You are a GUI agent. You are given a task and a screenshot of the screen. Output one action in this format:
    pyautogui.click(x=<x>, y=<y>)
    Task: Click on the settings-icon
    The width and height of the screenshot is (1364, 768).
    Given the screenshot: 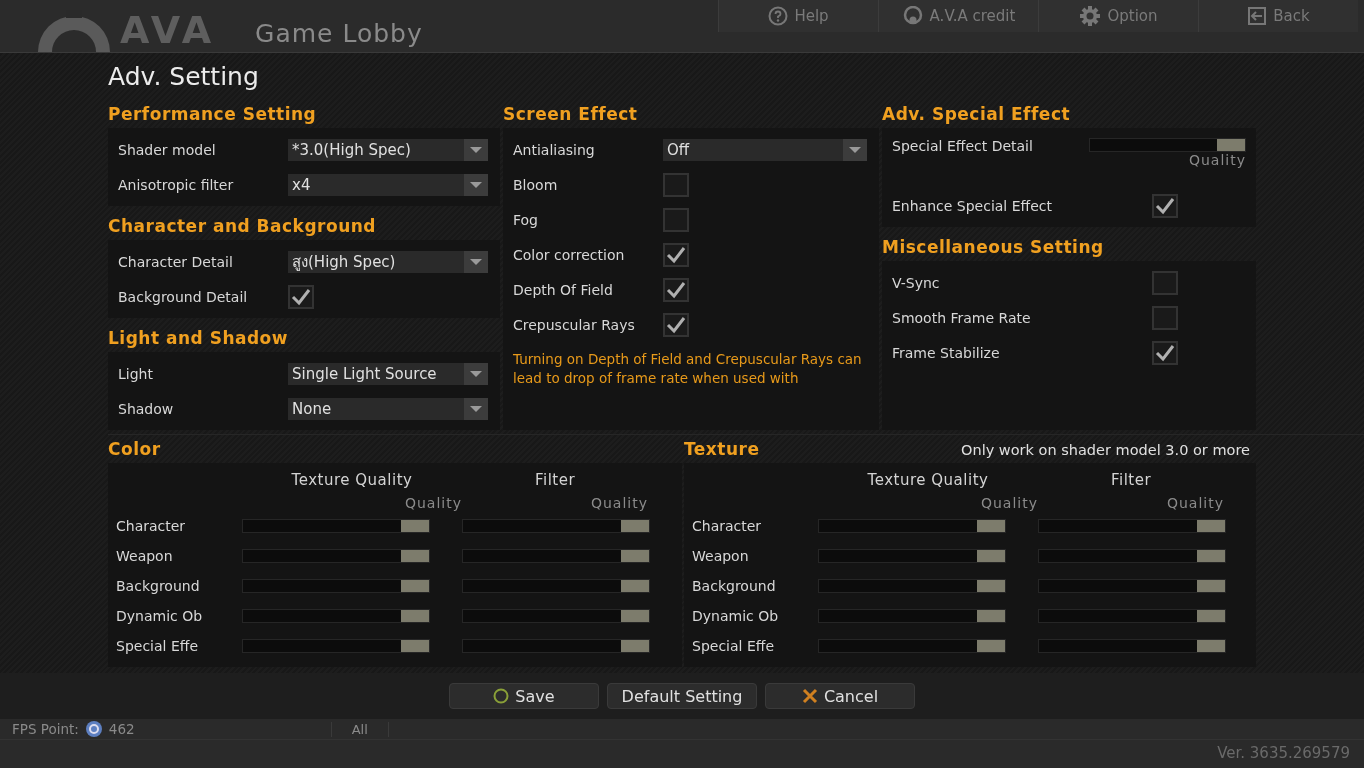 What is the action you would take?
    pyautogui.click(x=1090, y=16)
    